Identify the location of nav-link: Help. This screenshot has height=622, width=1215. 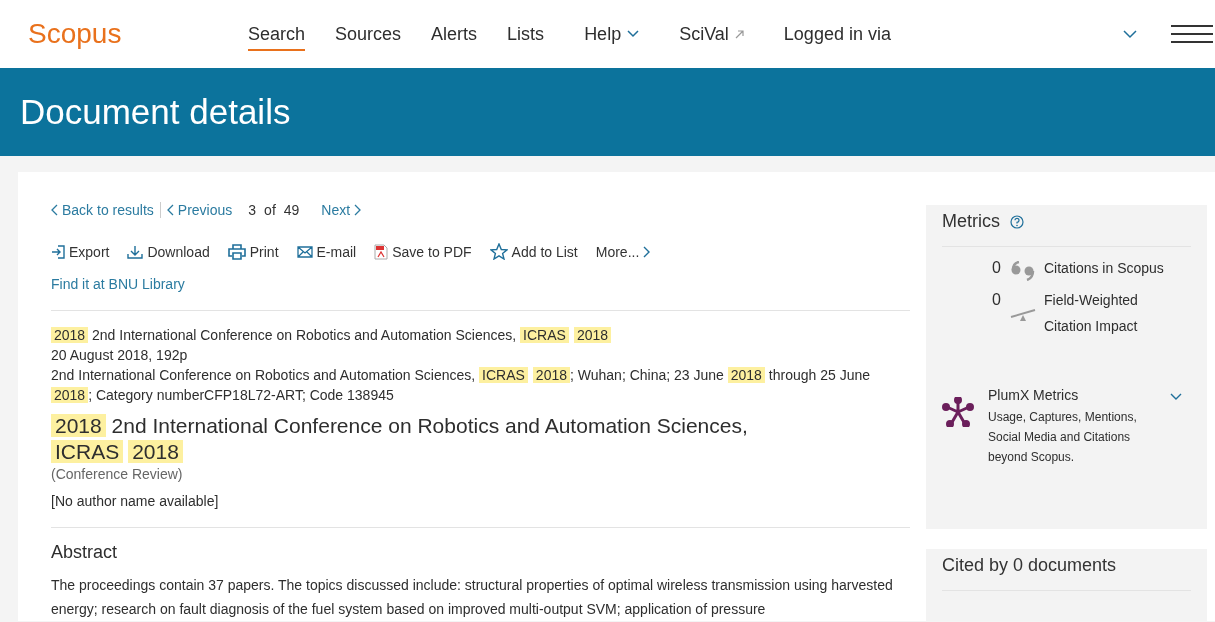
(612, 34).